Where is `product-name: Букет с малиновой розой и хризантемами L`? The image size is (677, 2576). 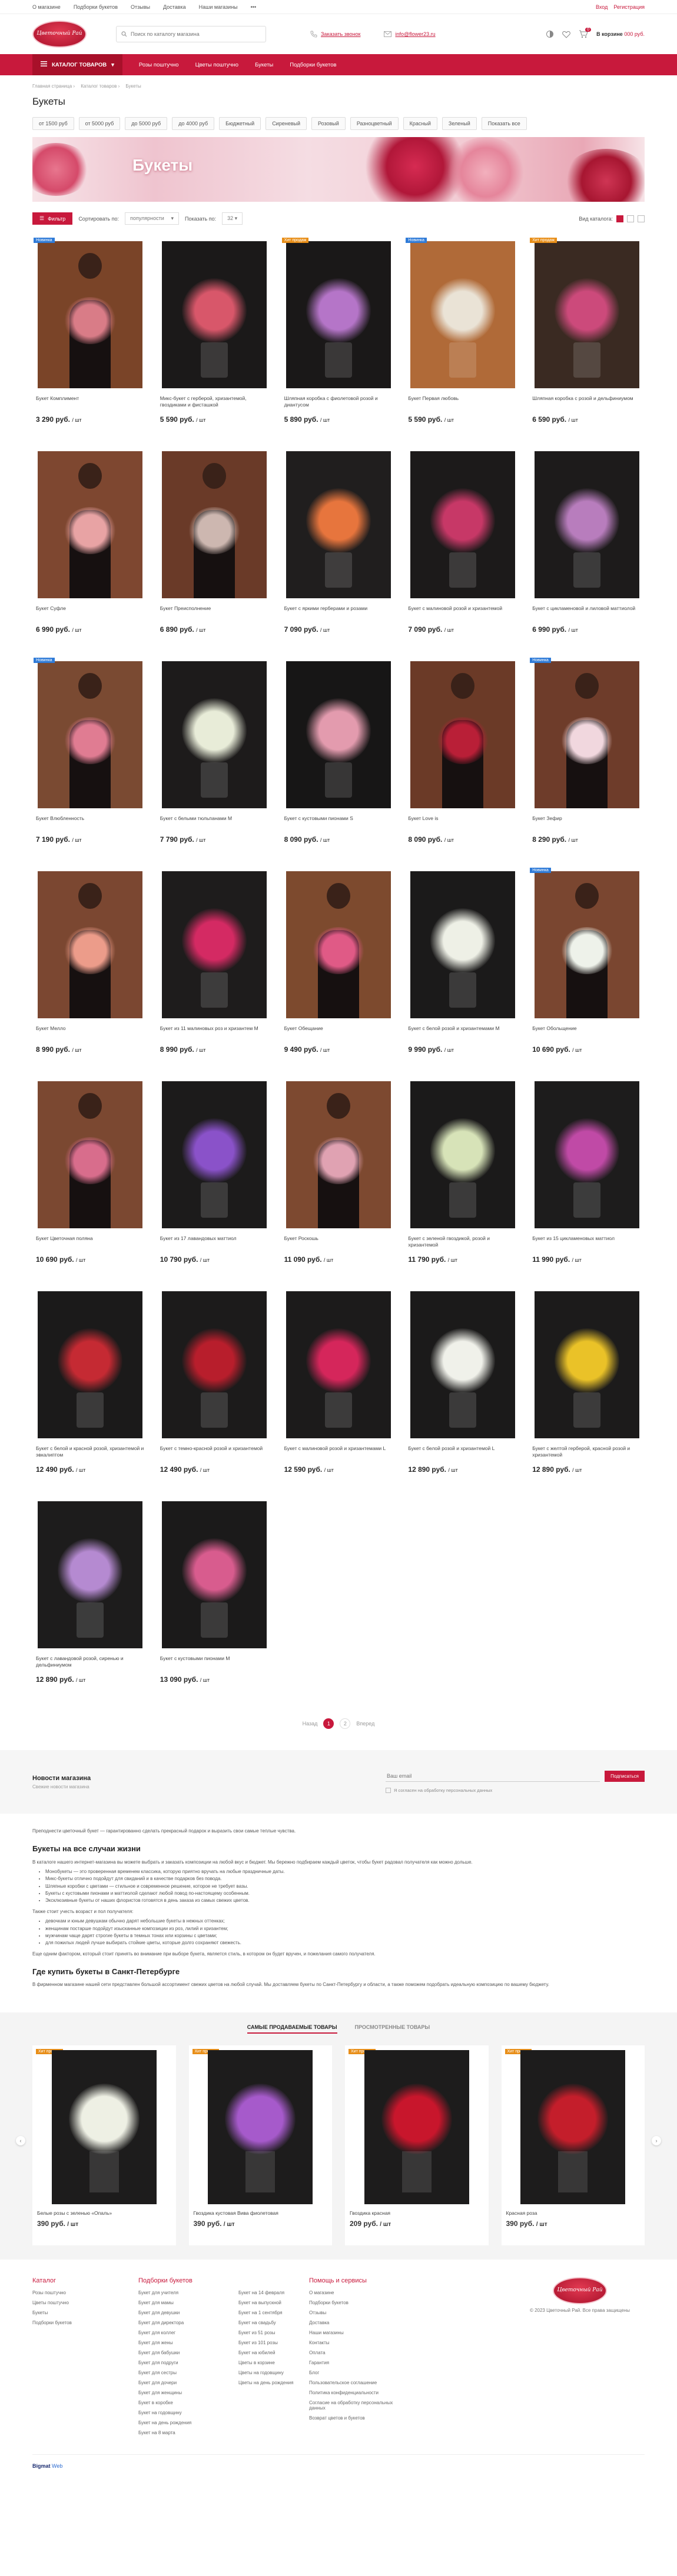
product-name: Букет с малиновой розой и хризантемами L is located at coordinates (338, 1454).